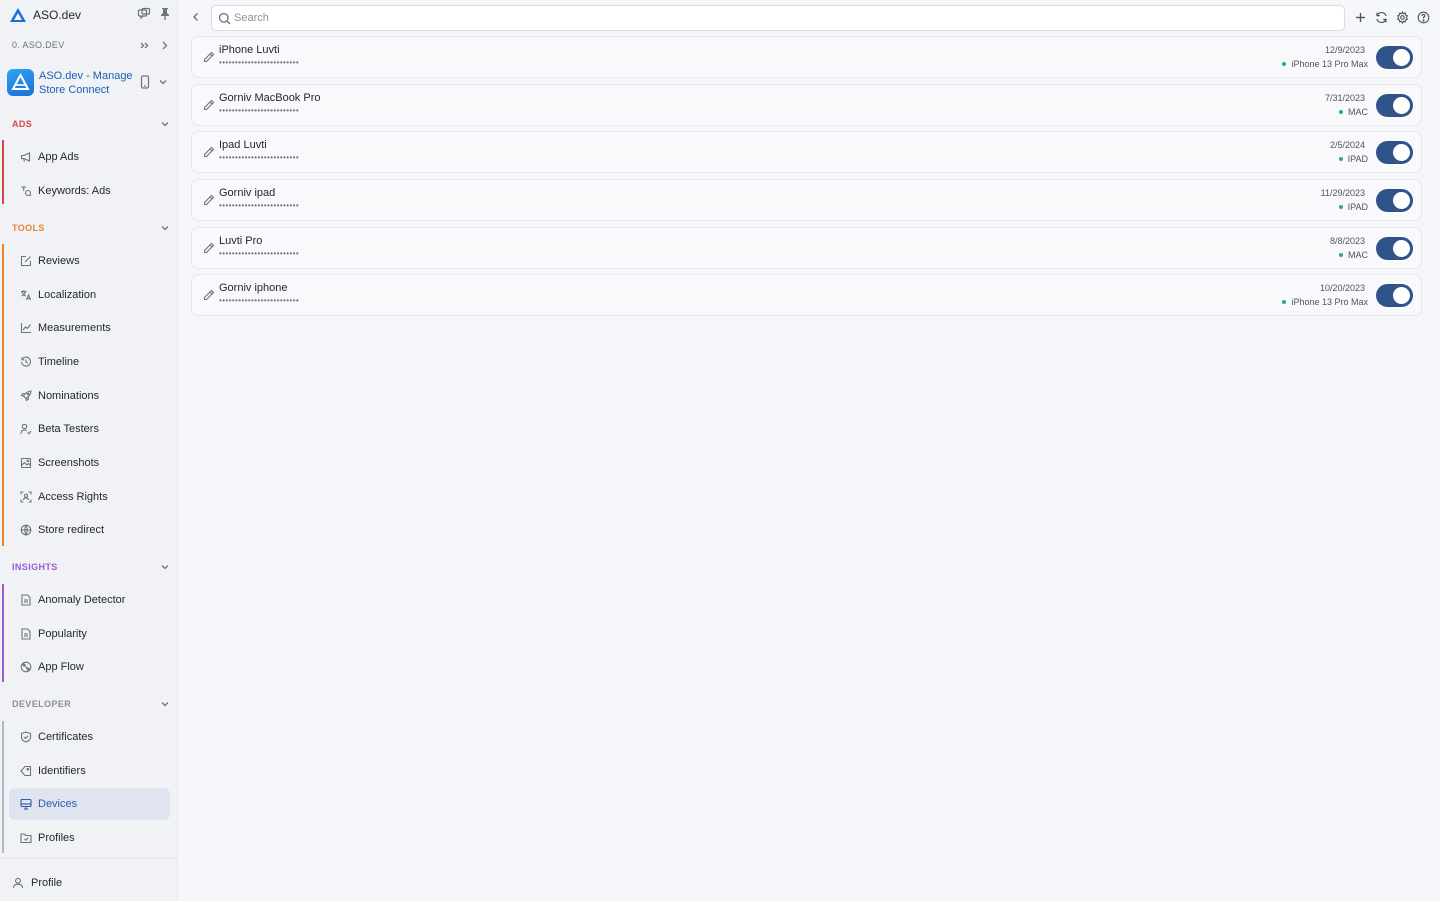  What do you see at coordinates (1342, 288) in the screenshot?
I see `device-date: 10/20/2023` at bounding box center [1342, 288].